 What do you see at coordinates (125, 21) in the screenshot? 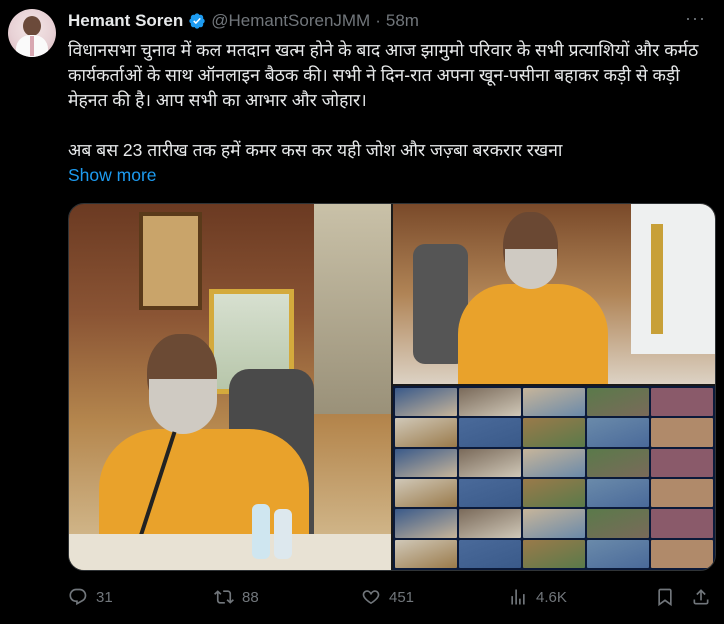
I see `author-name: Hemant Soren` at bounding box center [125, 21].